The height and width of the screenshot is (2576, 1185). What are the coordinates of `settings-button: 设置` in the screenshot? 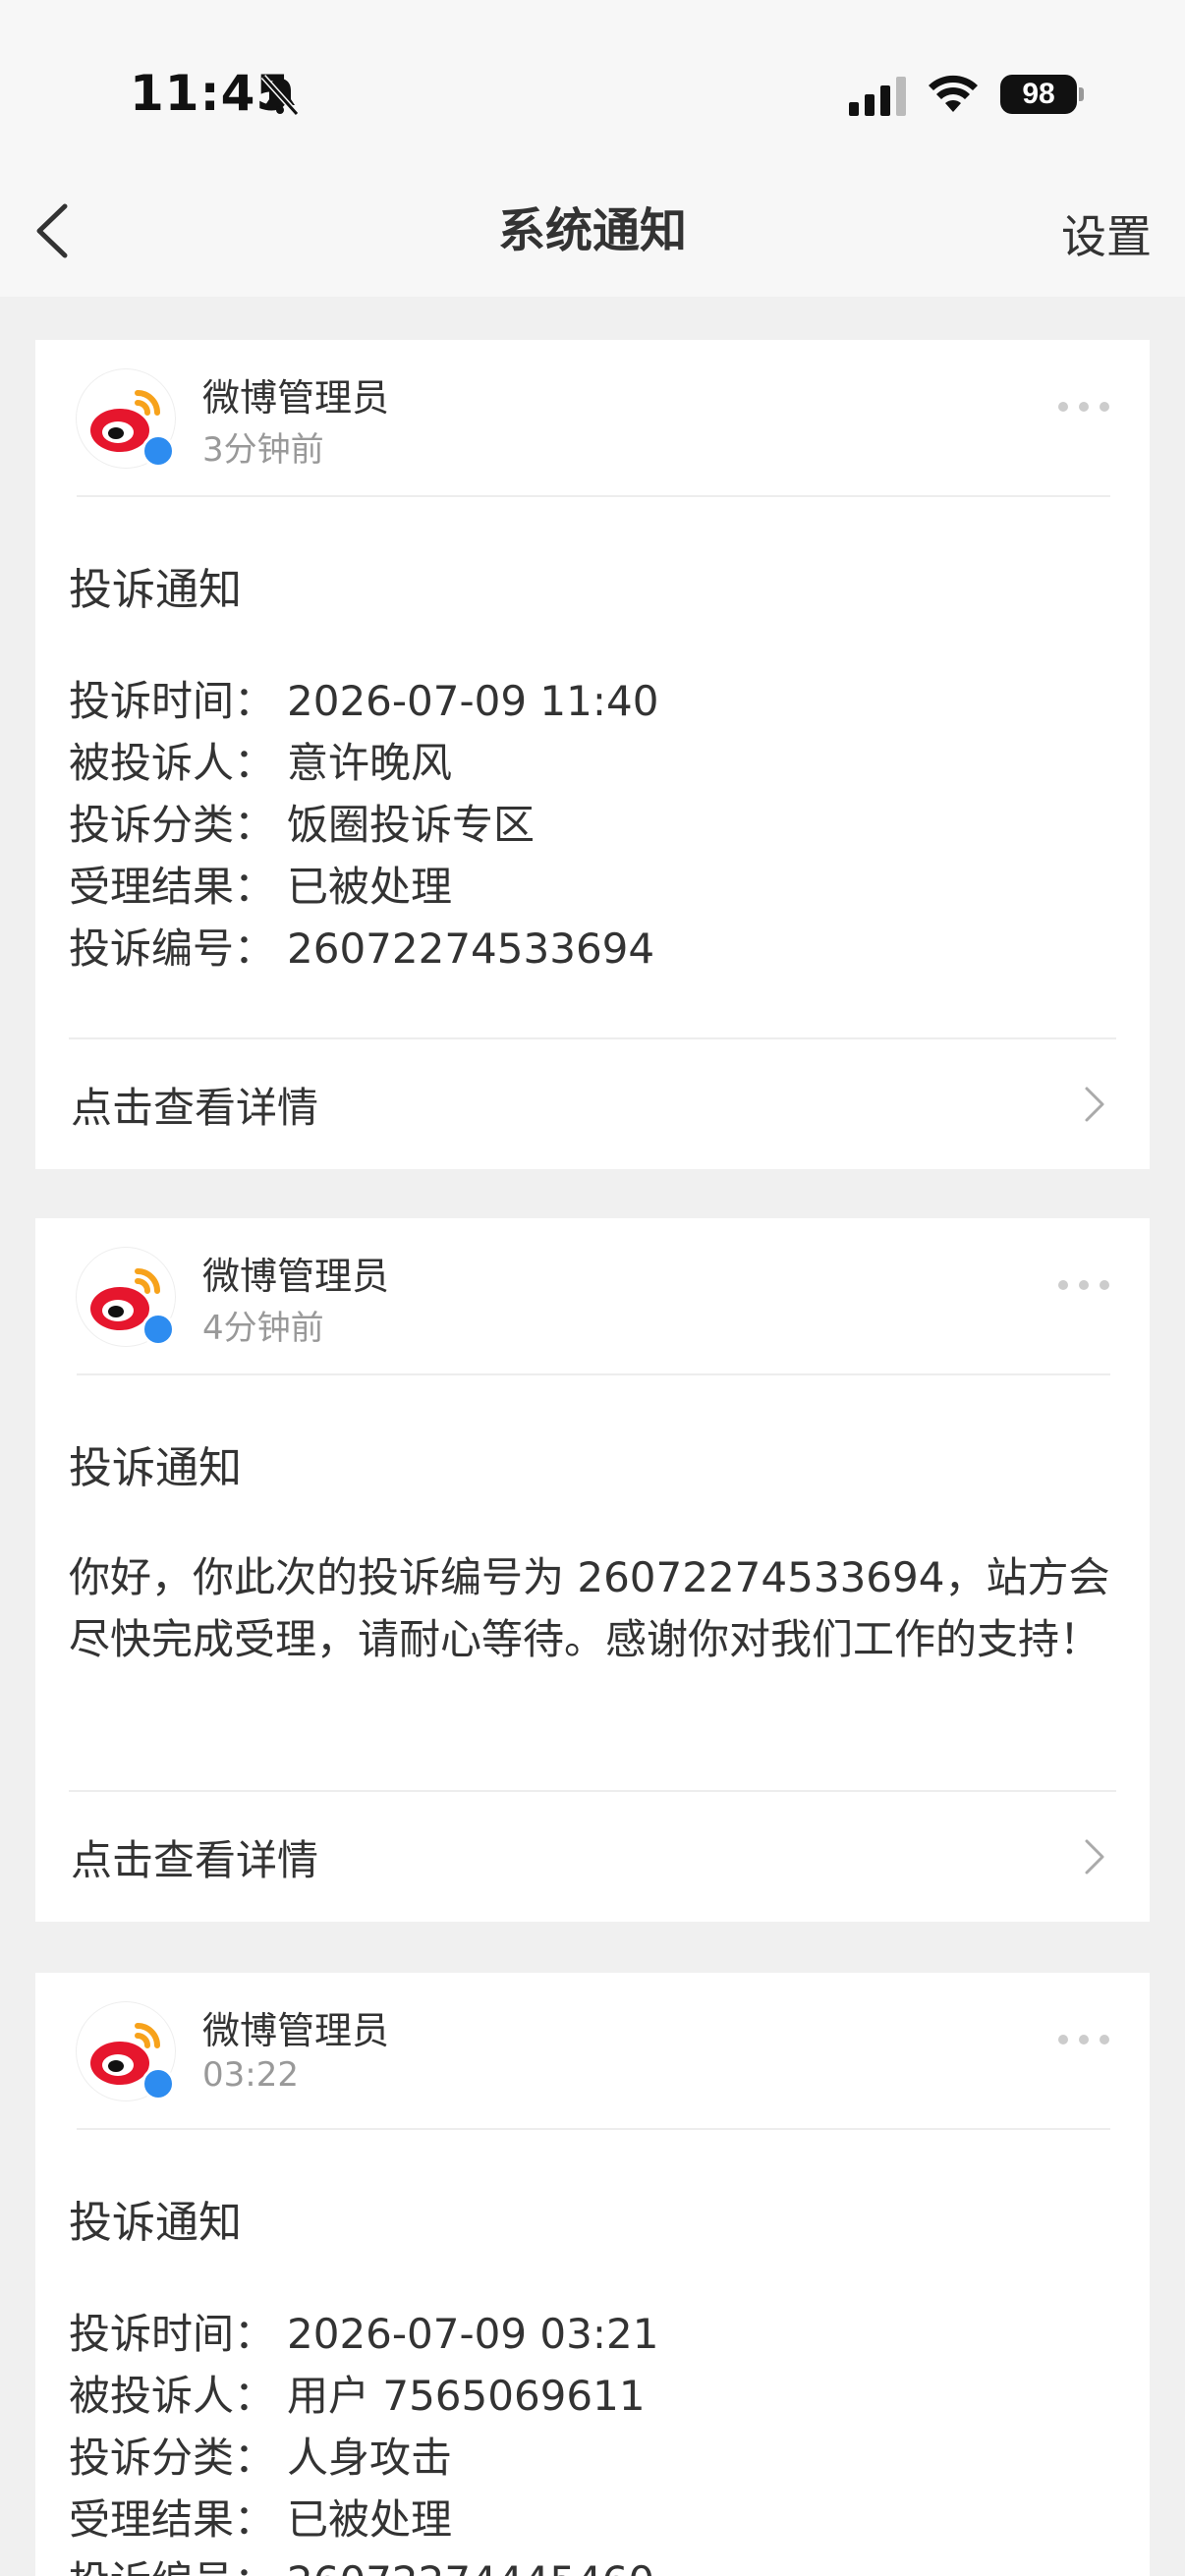 It's located at (1107, 236).